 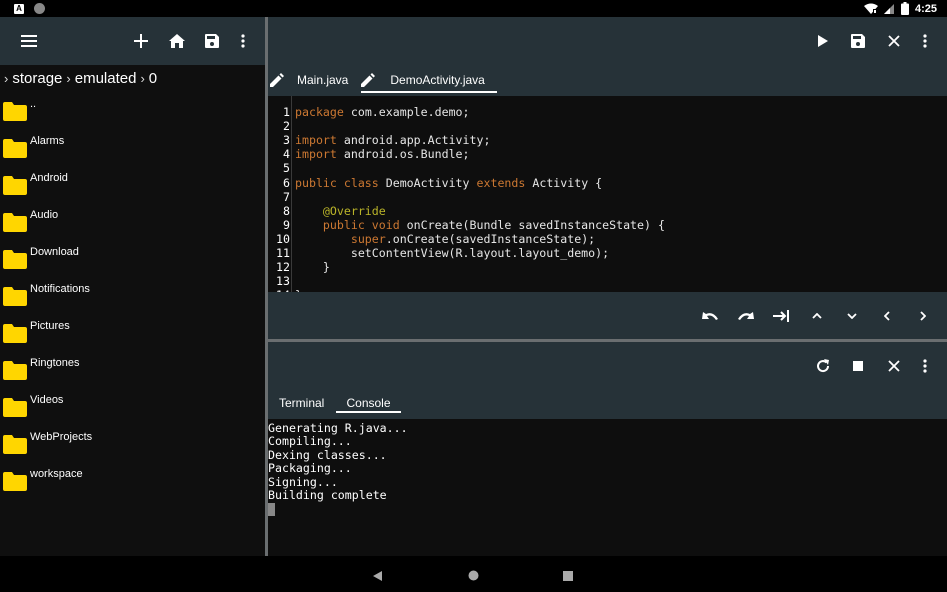 I want to click on back-icon, so click(x=378, y=577).